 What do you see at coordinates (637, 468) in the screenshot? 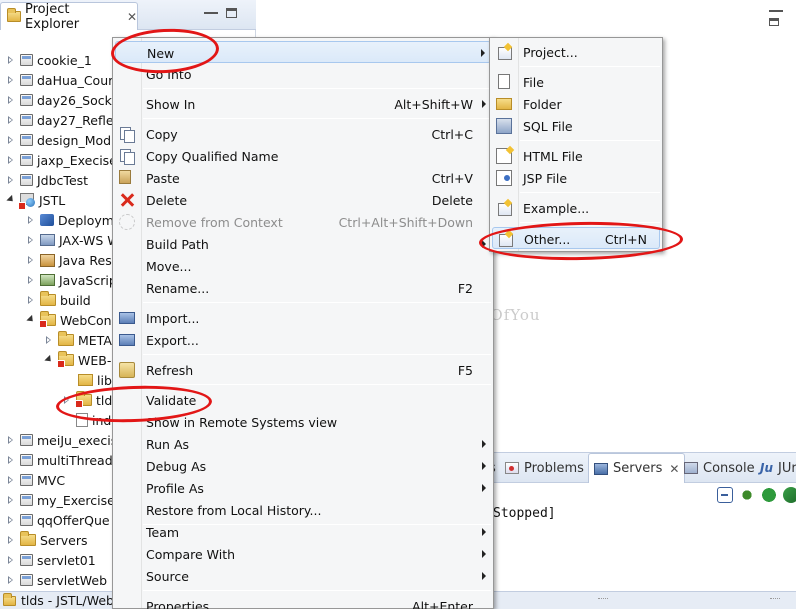
I see `tab-servers: Servers ✕` at bounding box center [637, 468].